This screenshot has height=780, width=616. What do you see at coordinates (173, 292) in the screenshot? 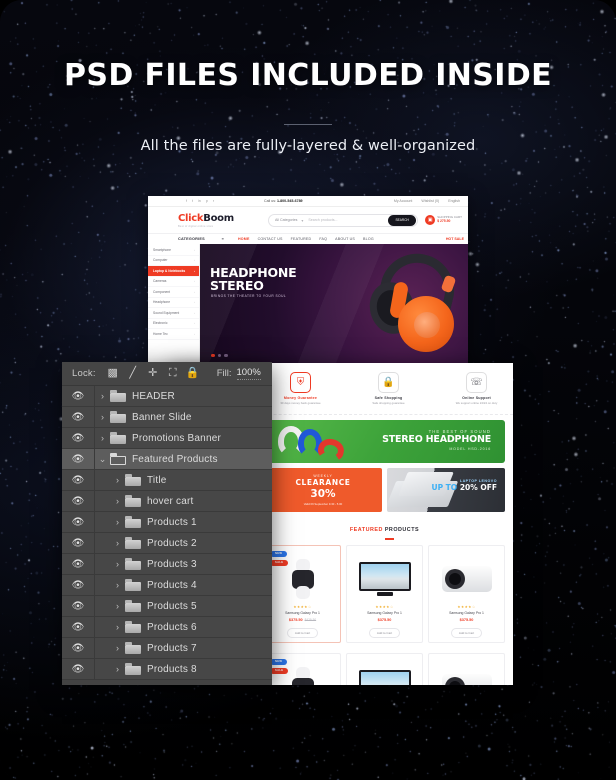
I see `category-item: Component ›` at bounding box center [173, 292].